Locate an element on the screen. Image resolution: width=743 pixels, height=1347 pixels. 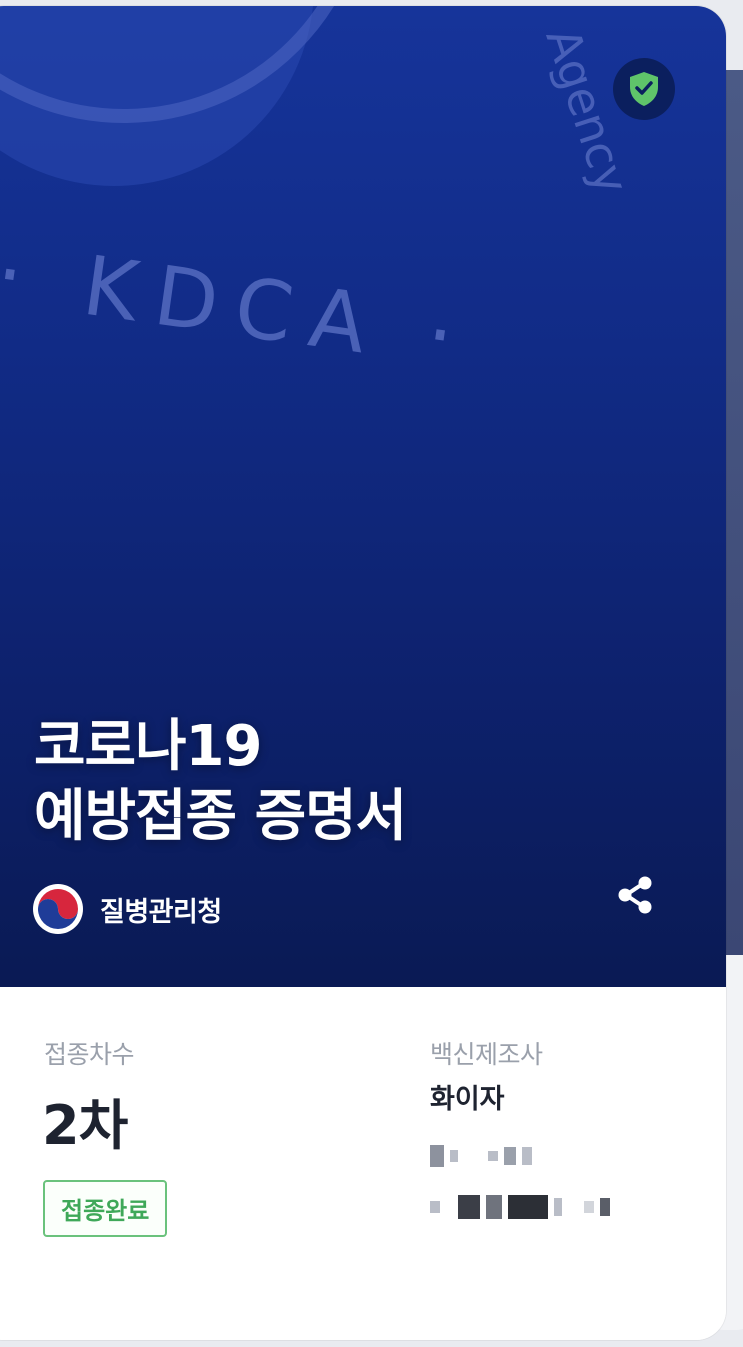
certificate-title: 코로나19 예방접종 증명서 is located at coordinates (220, 782).